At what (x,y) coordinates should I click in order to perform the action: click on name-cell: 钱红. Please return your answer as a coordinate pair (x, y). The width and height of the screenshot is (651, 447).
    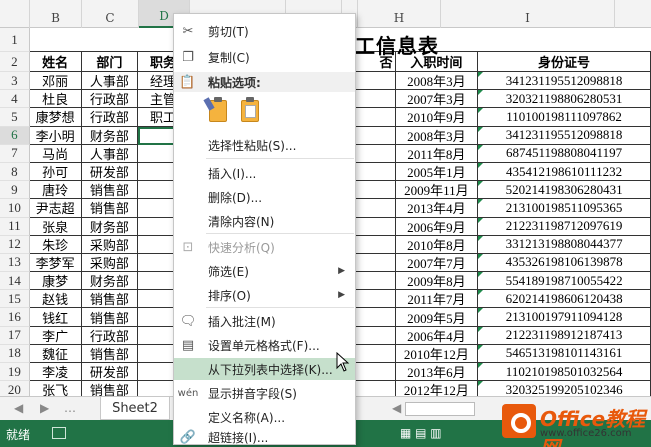
    Looking at the image, I should click on (55, 317).